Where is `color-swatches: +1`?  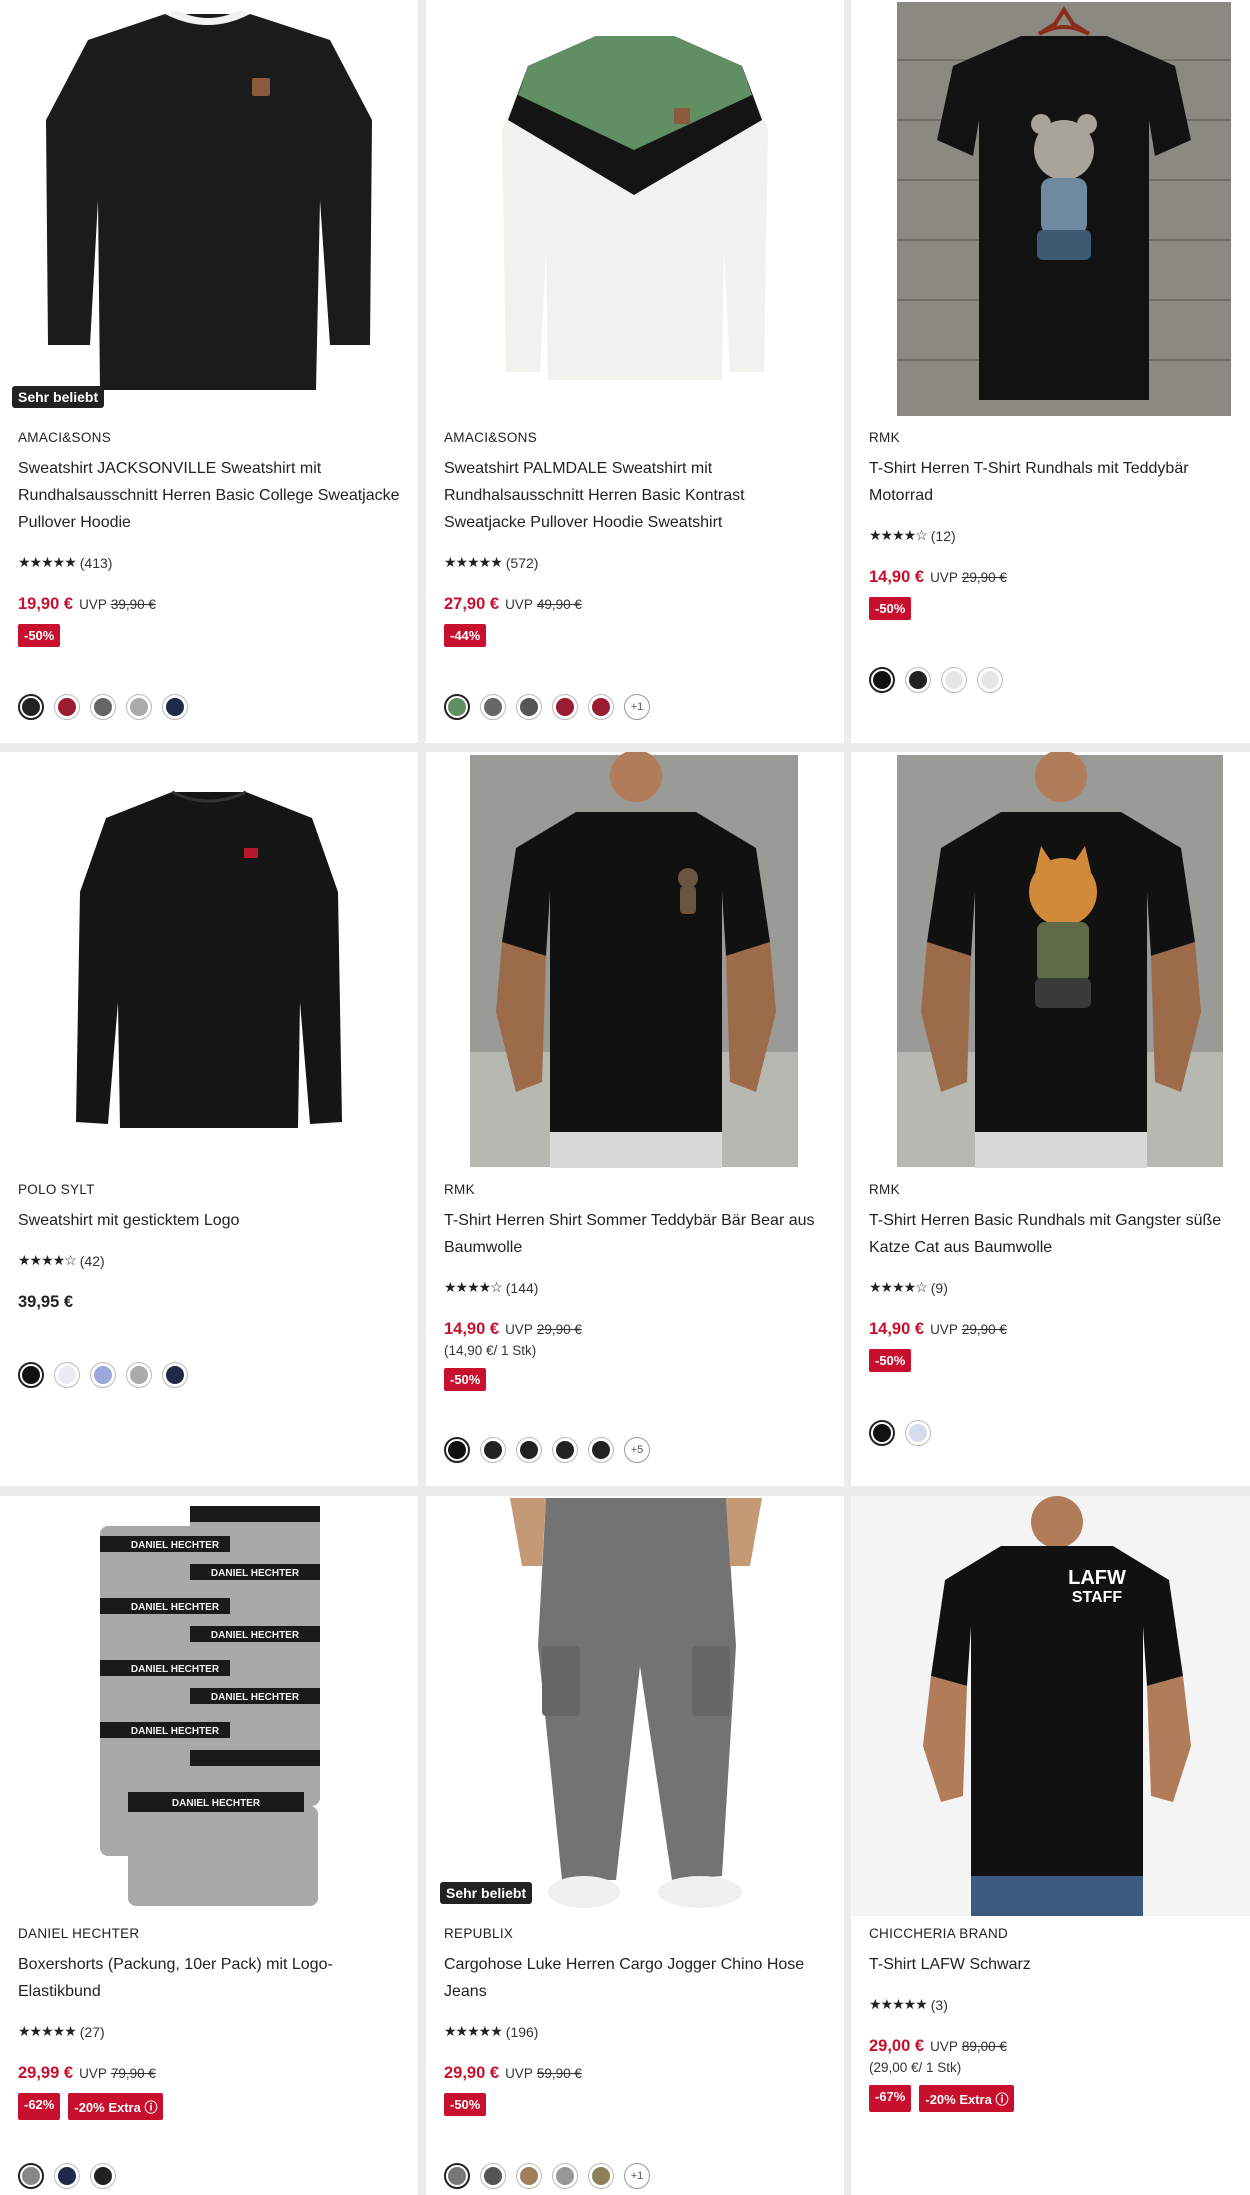
color-swatches: +1 is located at coordinates (547, 2176).